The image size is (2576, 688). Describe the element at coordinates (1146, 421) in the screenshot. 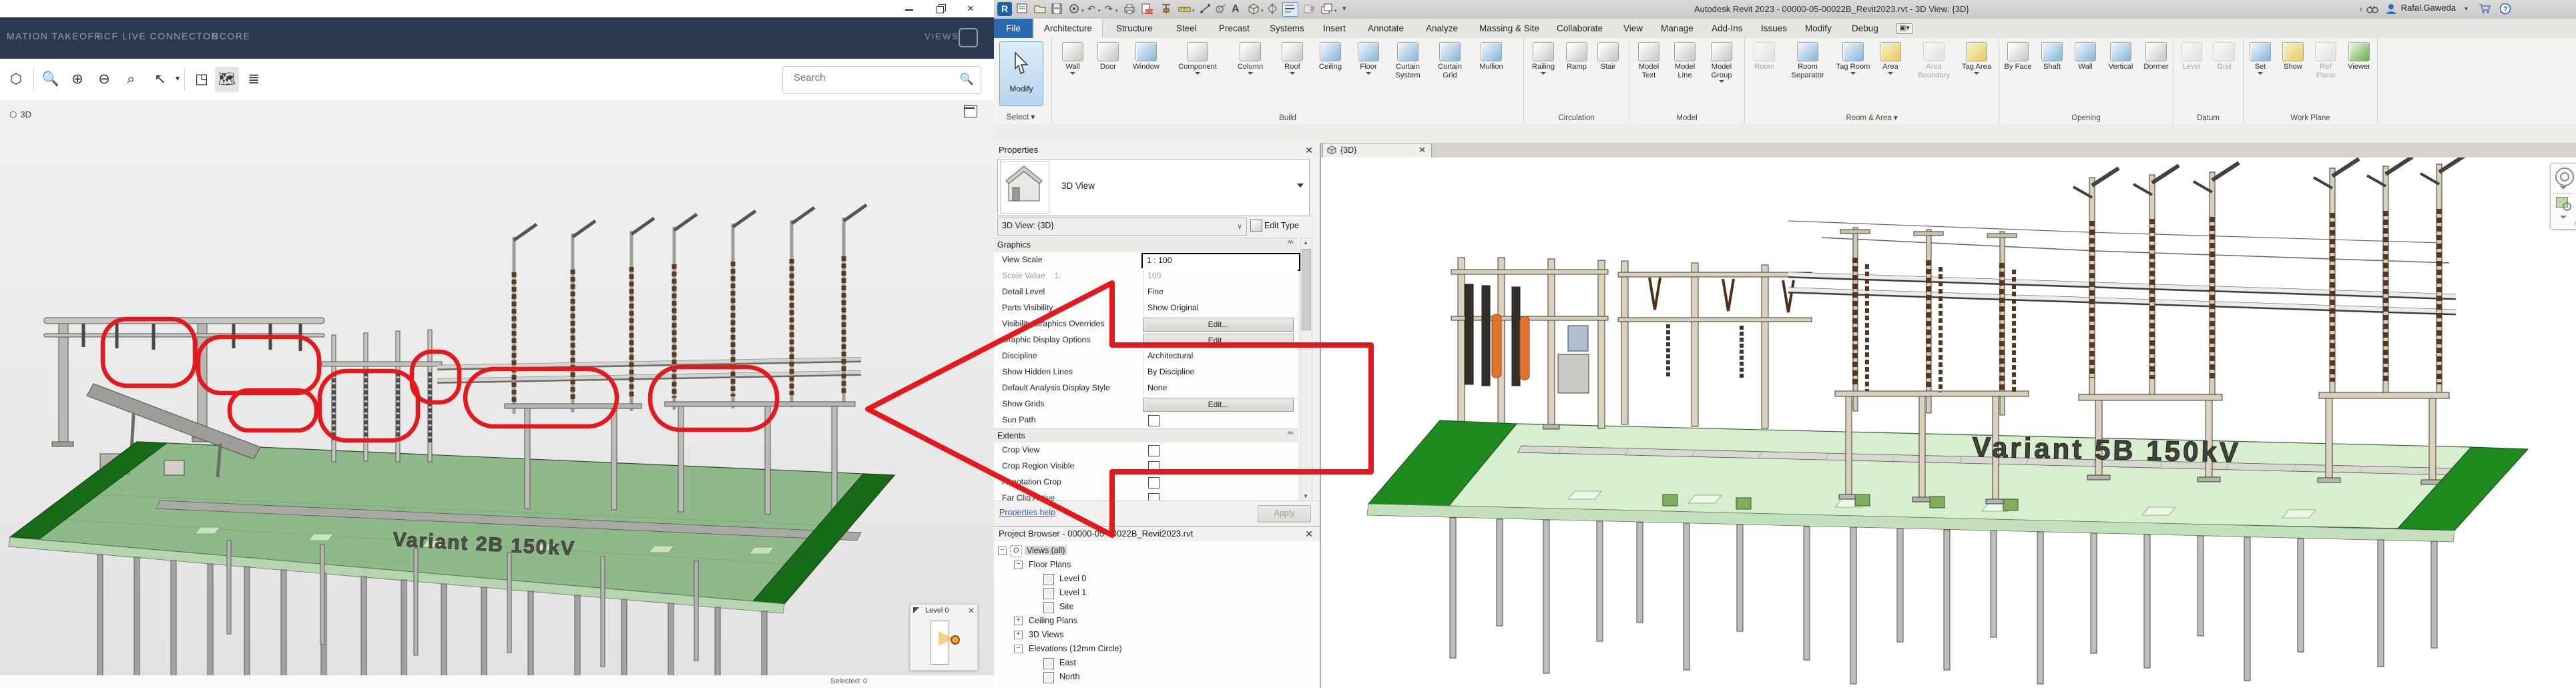

I see `prop-row-sun-path: Sun Path` at that location.